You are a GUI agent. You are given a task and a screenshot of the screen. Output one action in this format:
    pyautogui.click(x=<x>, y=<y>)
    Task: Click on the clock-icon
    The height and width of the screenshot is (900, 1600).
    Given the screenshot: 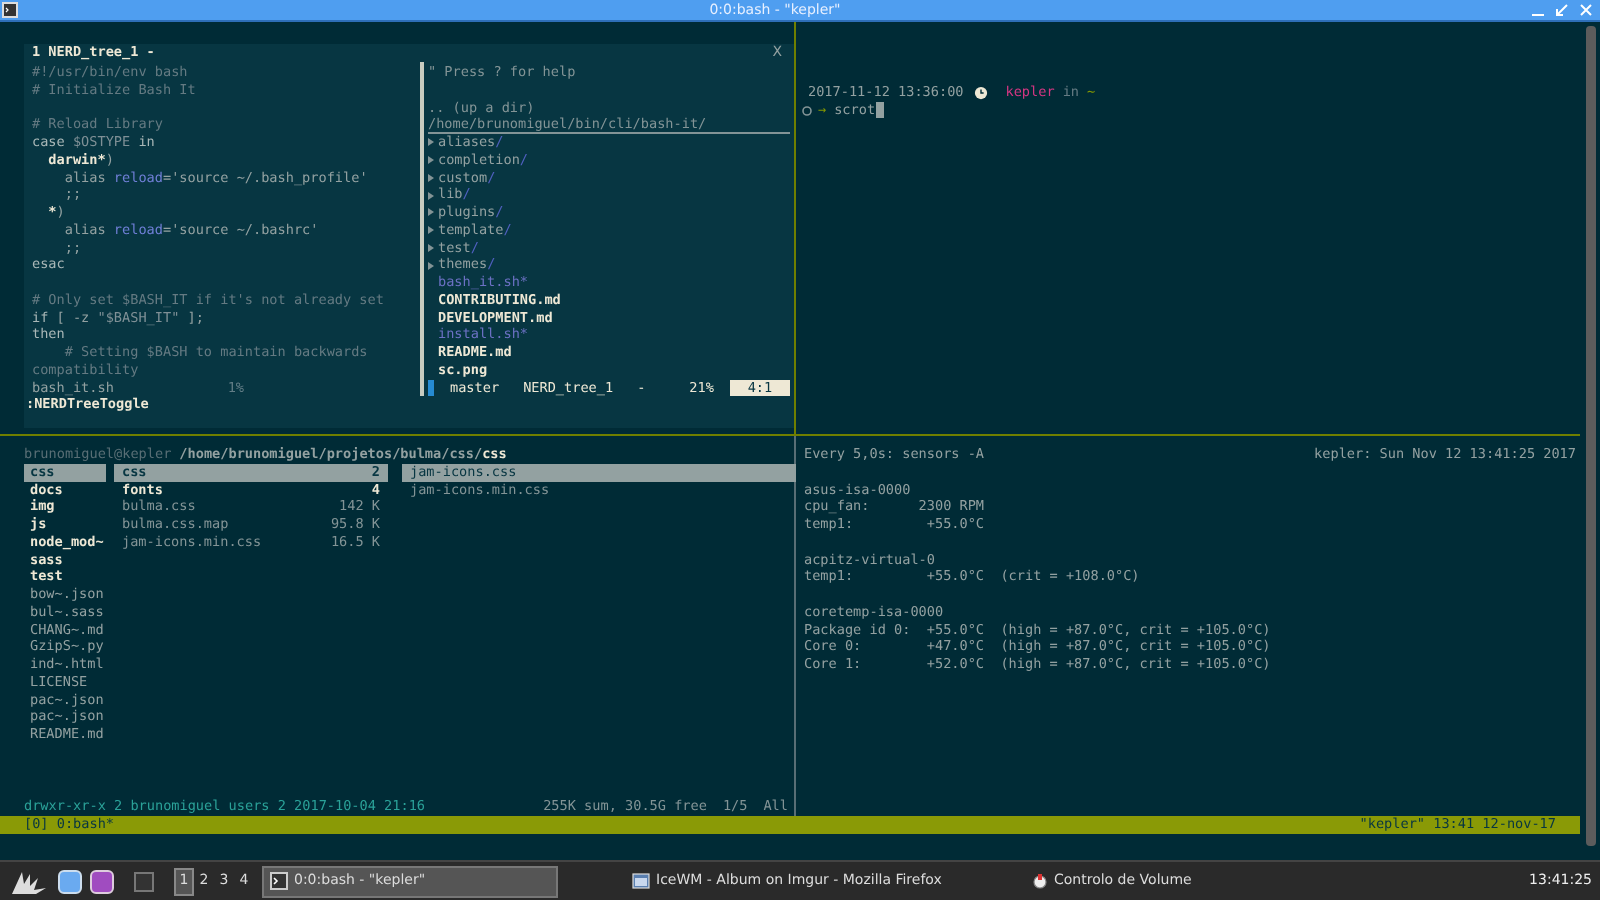 What is the action you would take?
    pyautogui.click(x=980, y=92)
    